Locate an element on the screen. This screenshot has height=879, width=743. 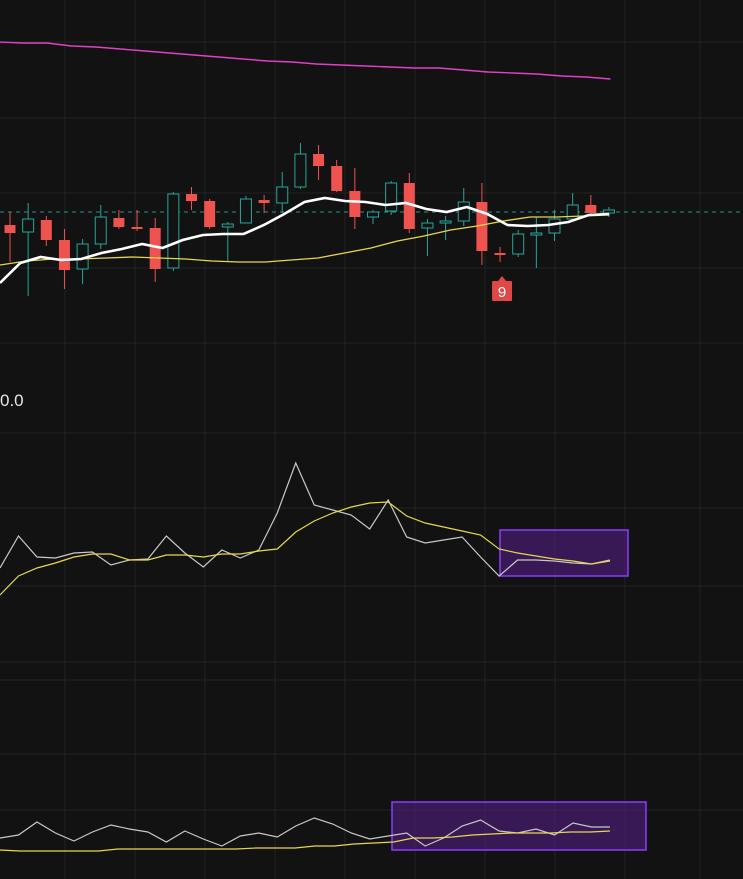
indicator-2-highlight-box is located at coordinates (519, 826).